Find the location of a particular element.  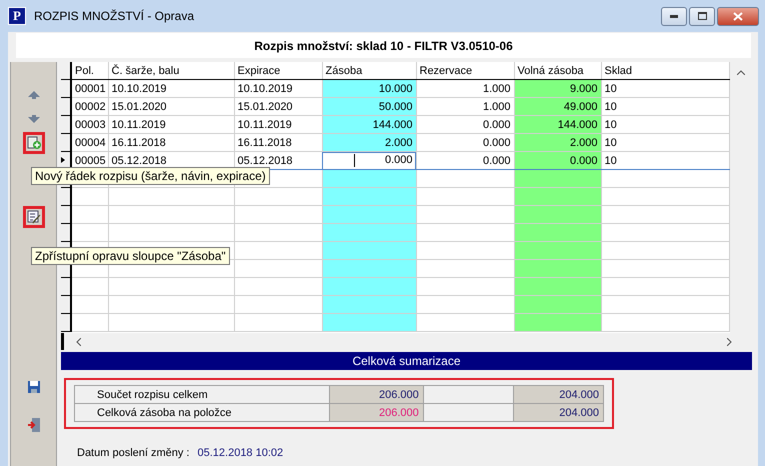

last-change-value: 05.12.2018 10:02 is located at coordinates (241, 453).